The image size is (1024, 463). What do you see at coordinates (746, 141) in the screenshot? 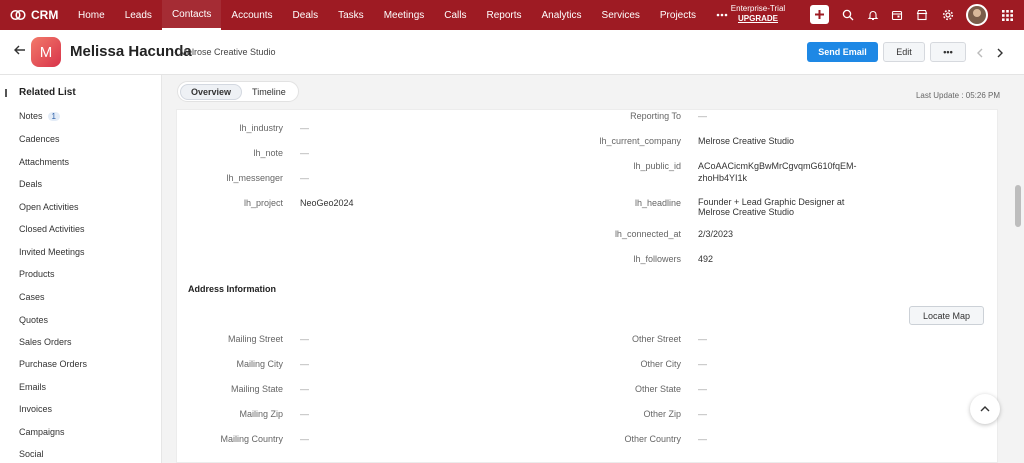
I see `field-value: Melrose Creative Studio` at bounding box center [746, 141].